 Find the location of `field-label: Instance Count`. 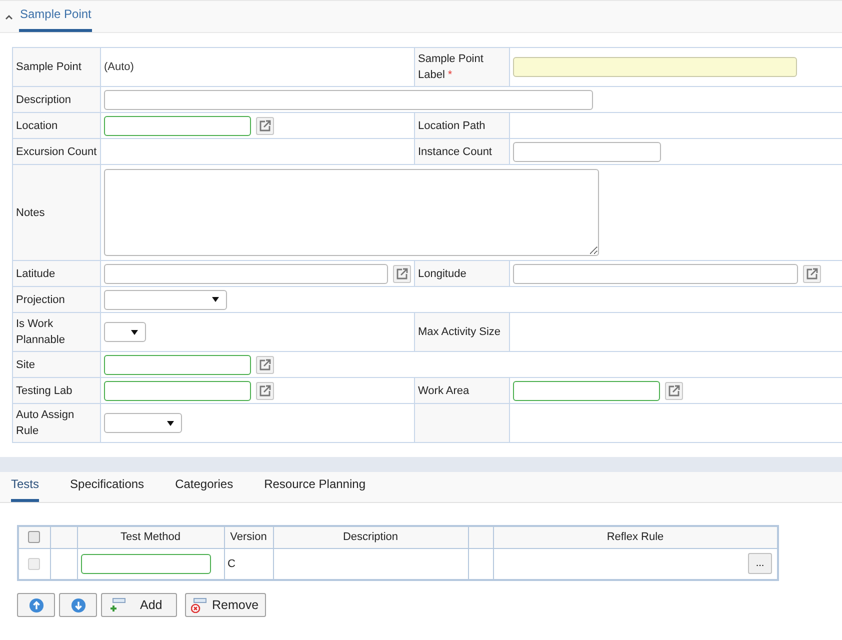

field-label: Instance Count is located at coordinates (462, 151).